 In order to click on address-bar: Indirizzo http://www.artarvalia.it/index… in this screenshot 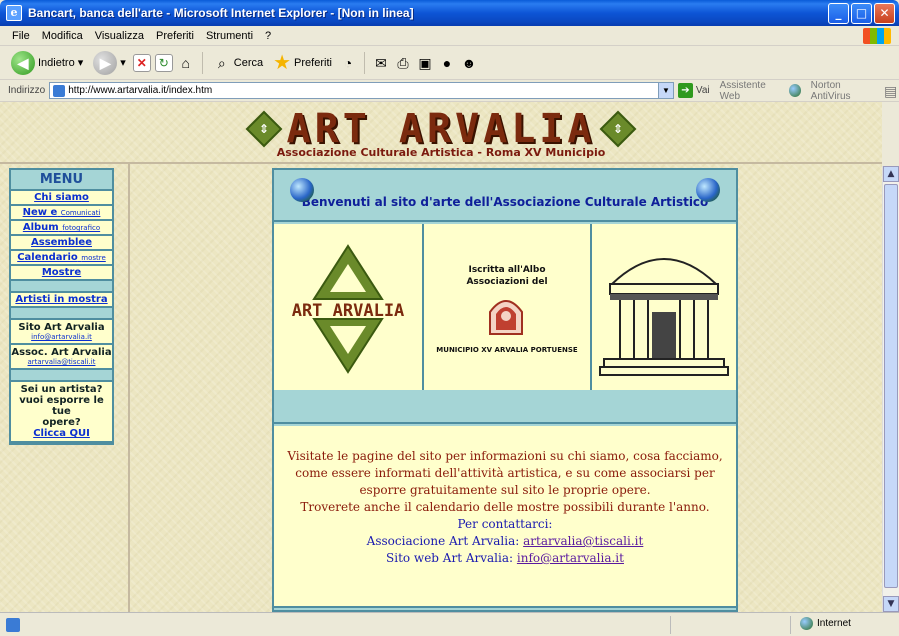, I will do `click(449, 91)`.